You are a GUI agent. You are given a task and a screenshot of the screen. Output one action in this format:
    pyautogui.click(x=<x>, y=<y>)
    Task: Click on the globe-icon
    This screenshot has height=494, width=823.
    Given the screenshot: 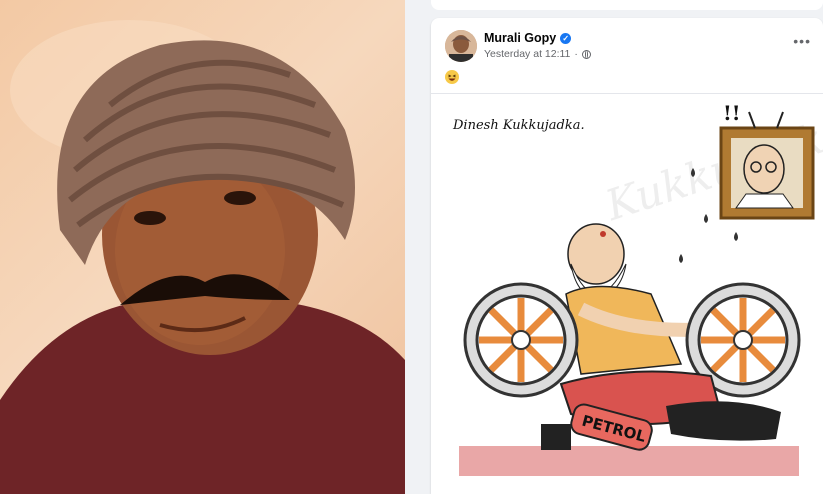 What is the action you would take?
    pyautogui.click(x=586, y=54)
    